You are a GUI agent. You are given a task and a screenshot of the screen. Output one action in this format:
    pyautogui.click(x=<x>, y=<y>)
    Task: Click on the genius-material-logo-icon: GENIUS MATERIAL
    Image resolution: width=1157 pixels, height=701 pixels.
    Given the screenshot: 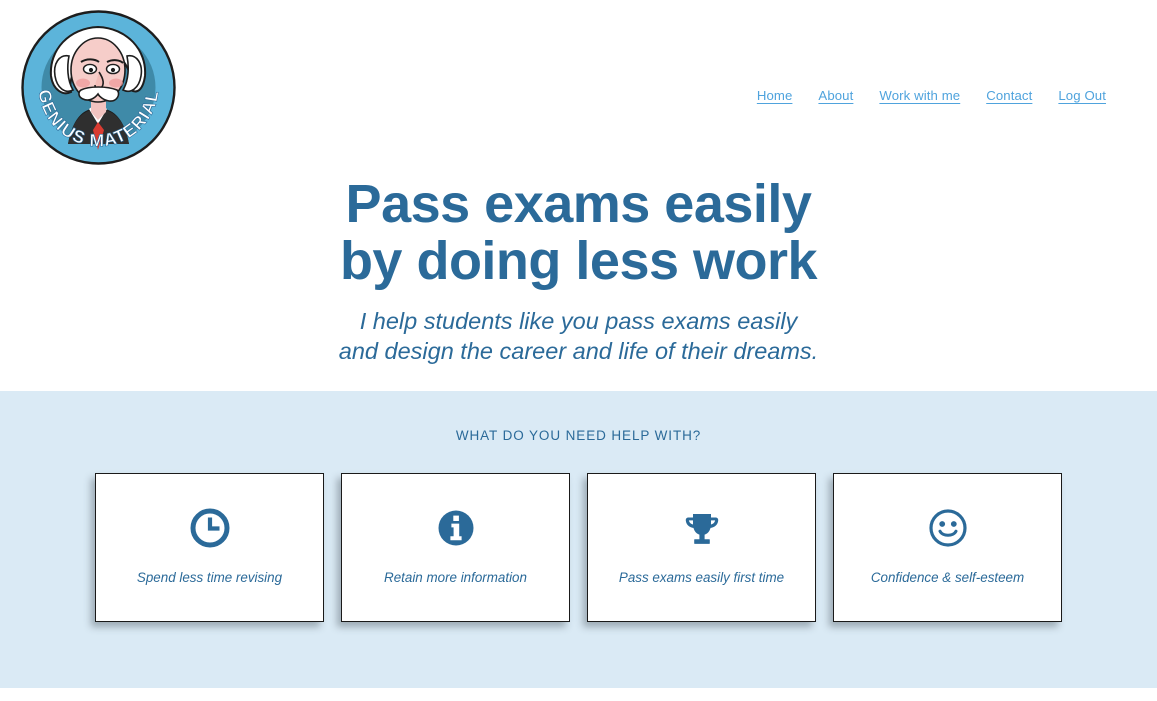 What is the action you would take?
    pyautogui.click(x=98, y=87)
    